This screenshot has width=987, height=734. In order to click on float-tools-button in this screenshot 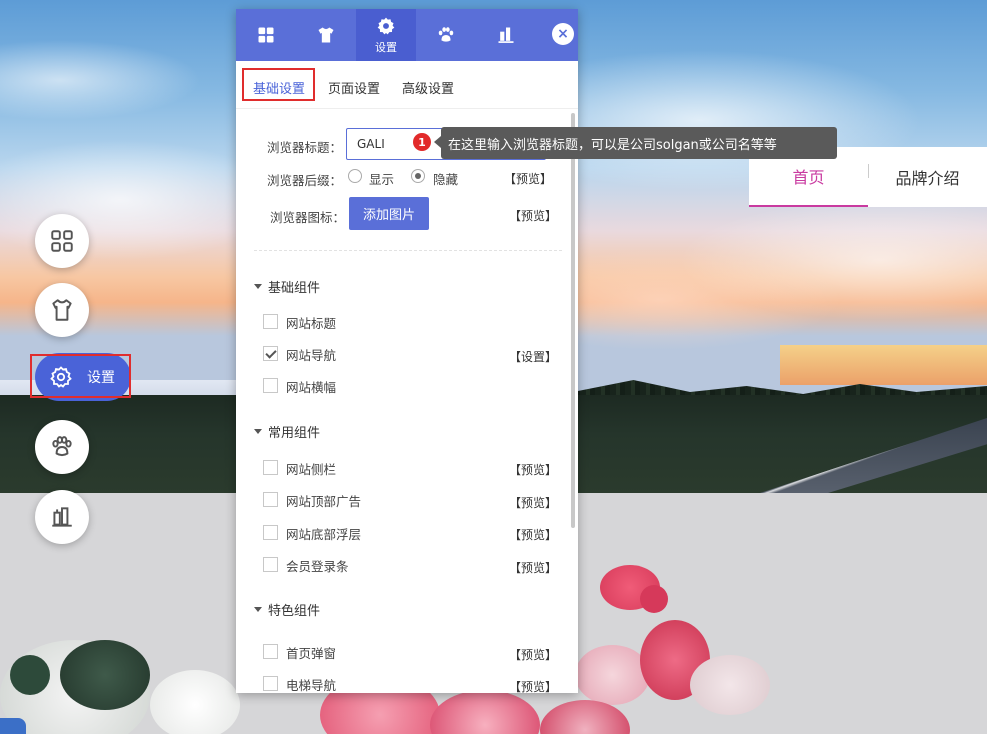, I will do `click(62, 517)`.